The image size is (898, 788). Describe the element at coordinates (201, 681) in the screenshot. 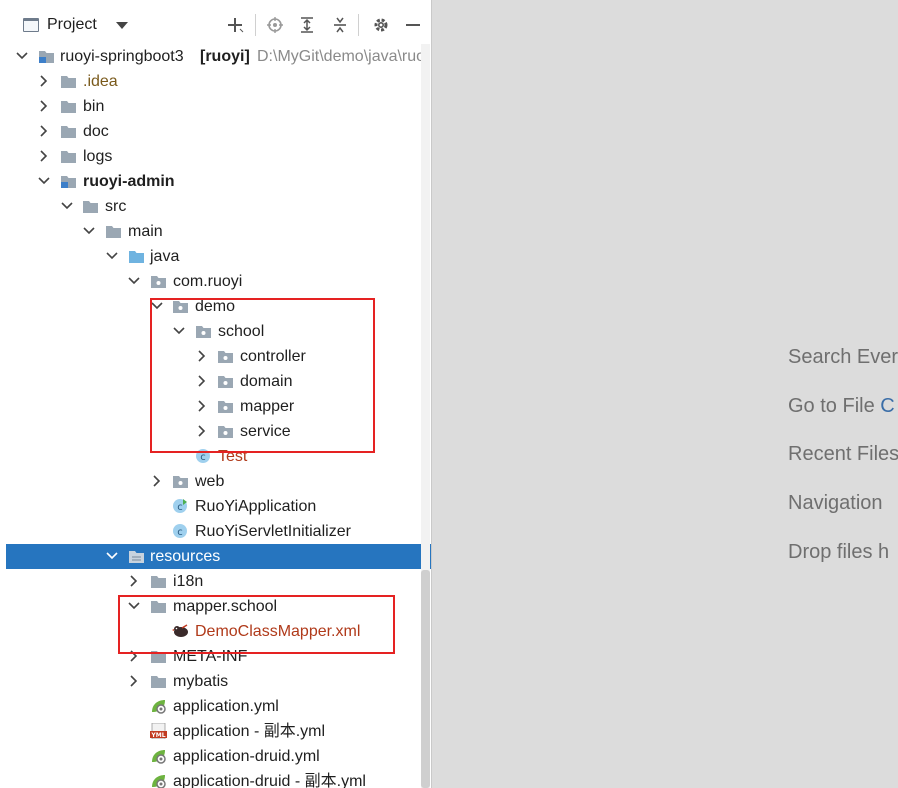

I see `tree-label: mybatis` at that location.